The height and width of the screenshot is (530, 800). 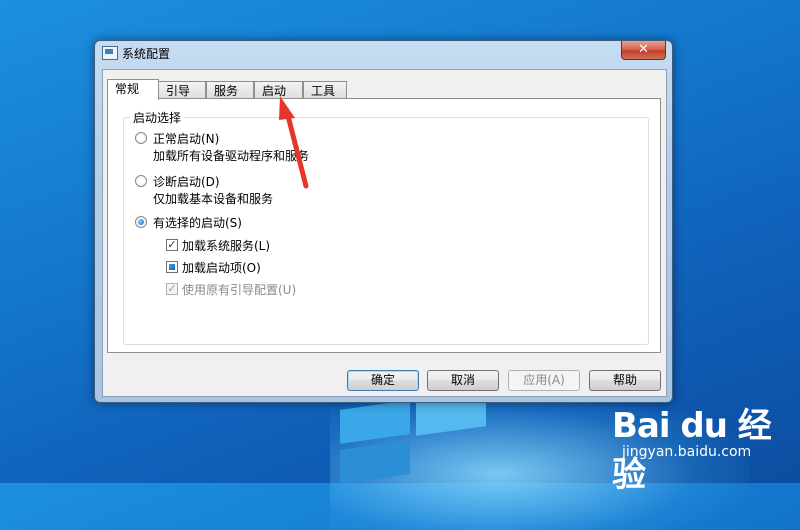 I want to click on tab-general: 常规, so click(x=133, y=89).